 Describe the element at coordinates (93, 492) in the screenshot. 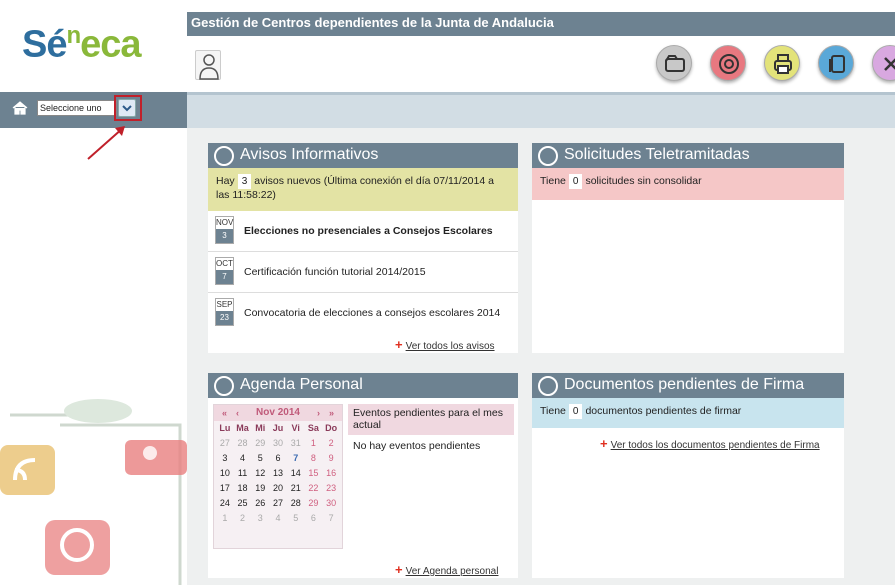

I see `decorative-illustration` at that location.